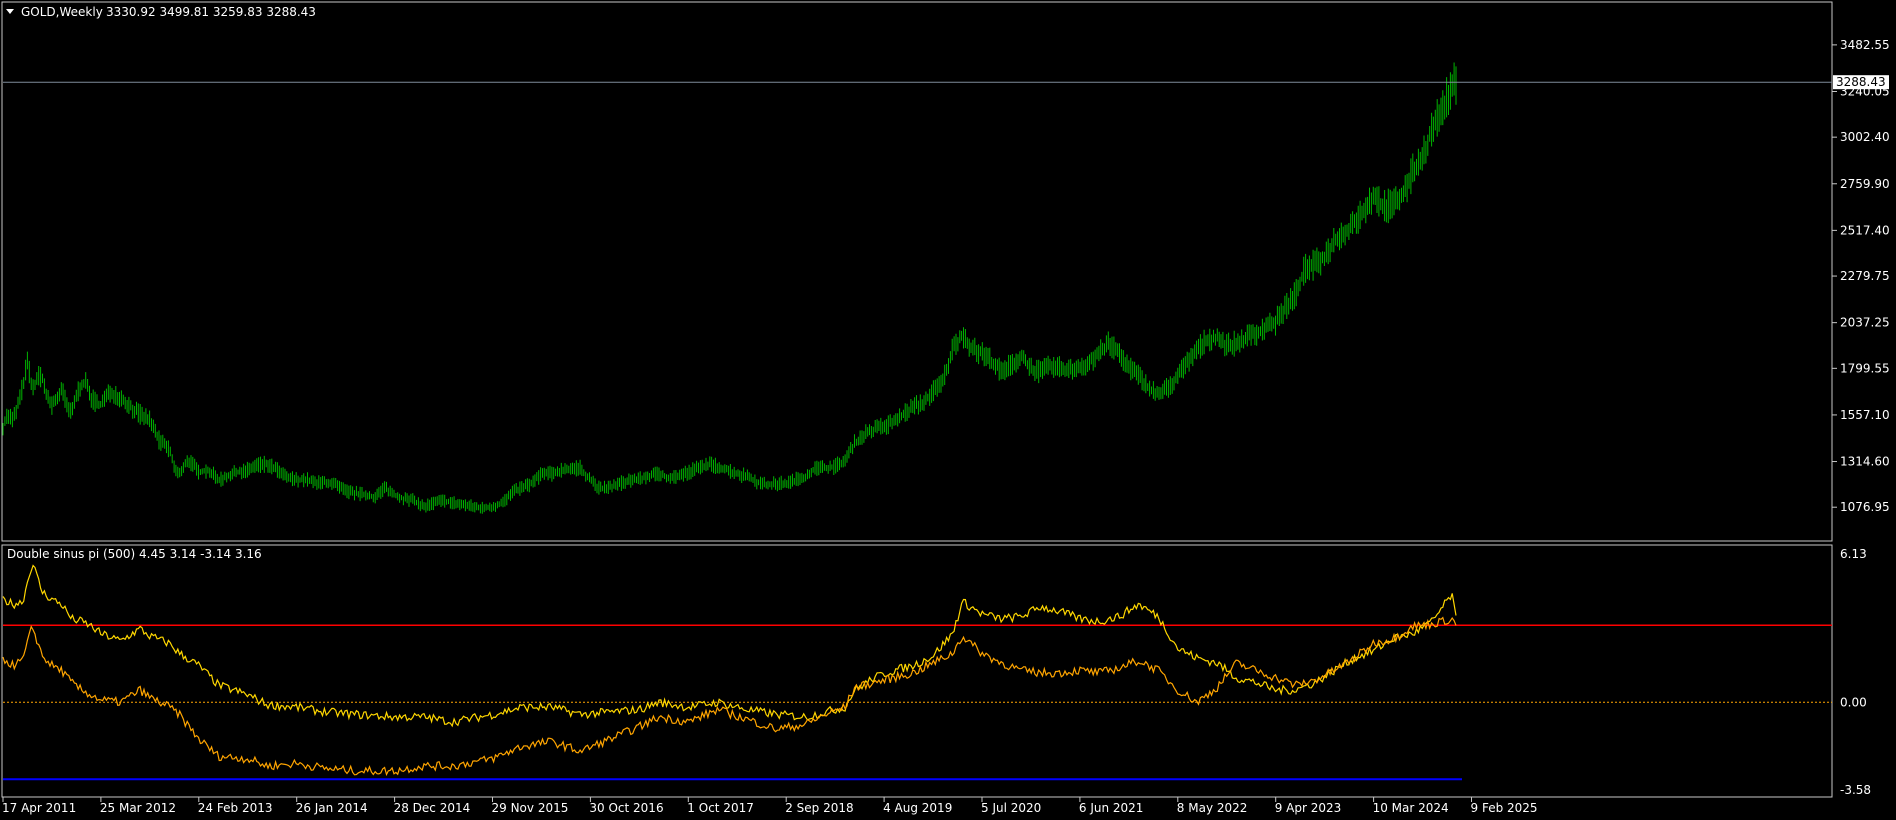  What do you see at coordinates (1853, 554) in the screenshot?
I see `indicator-tick-label: 6.13` at bounding box center [1853, 554].